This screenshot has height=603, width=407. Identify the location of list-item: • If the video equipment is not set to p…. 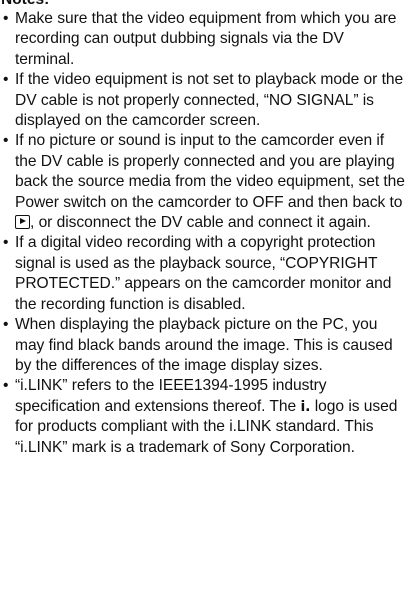
(203, 100).